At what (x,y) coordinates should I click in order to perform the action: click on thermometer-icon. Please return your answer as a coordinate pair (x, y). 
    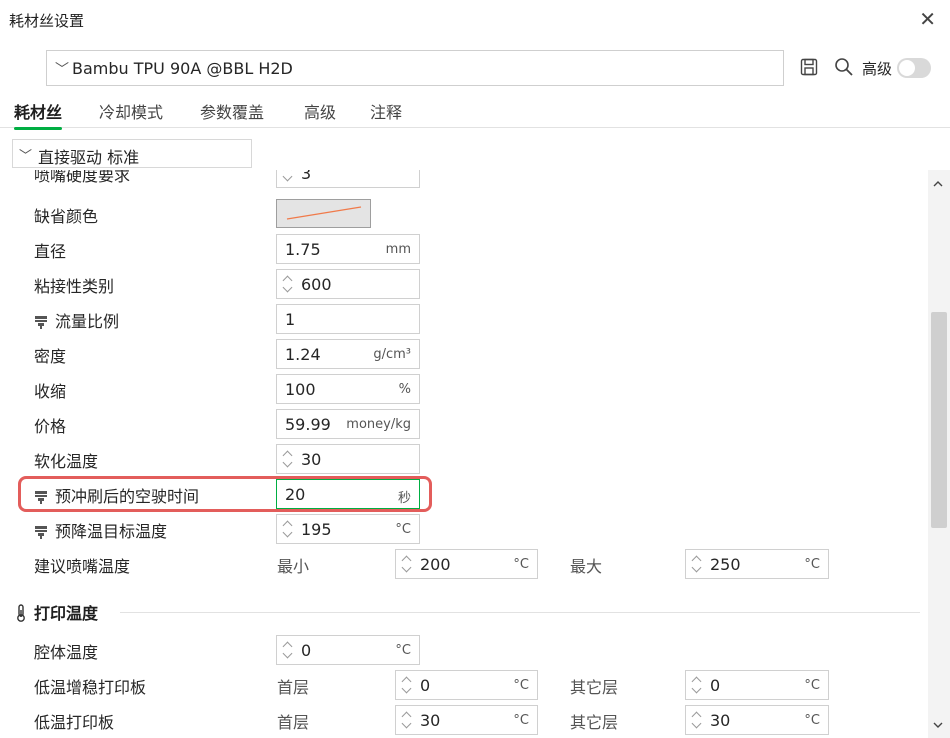
    Looking at the image, I should click on (21, 613).